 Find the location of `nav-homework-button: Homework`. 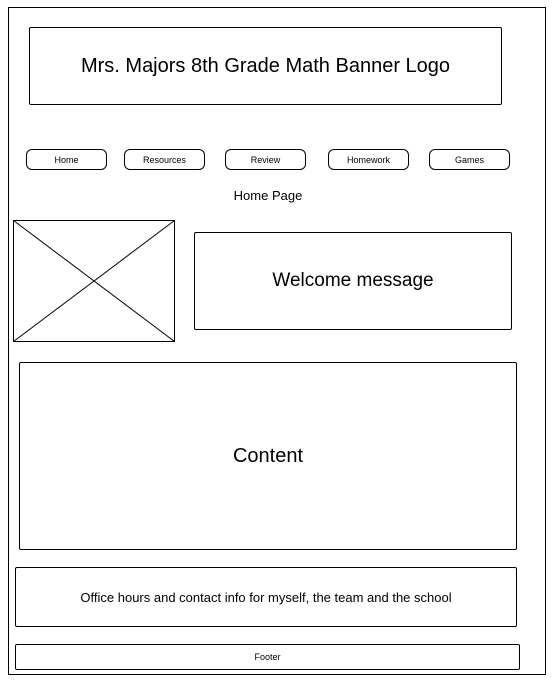

nav-homework-button: Homework is located at coordinates (368, 159).